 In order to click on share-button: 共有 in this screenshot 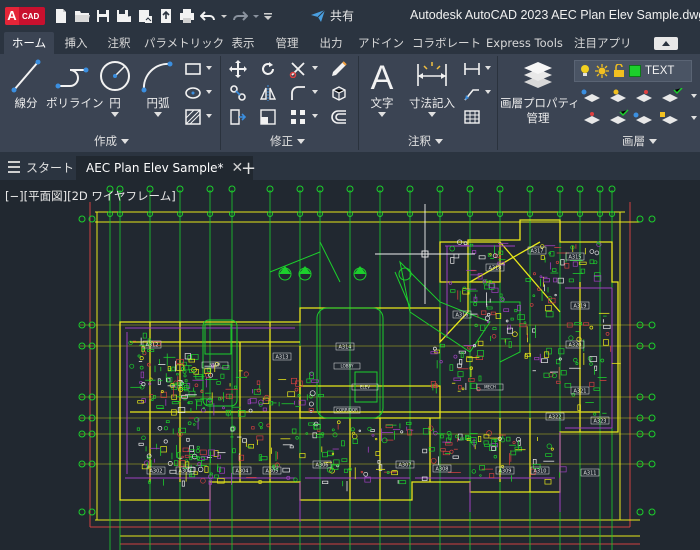, I will do `click(332, 15)`.